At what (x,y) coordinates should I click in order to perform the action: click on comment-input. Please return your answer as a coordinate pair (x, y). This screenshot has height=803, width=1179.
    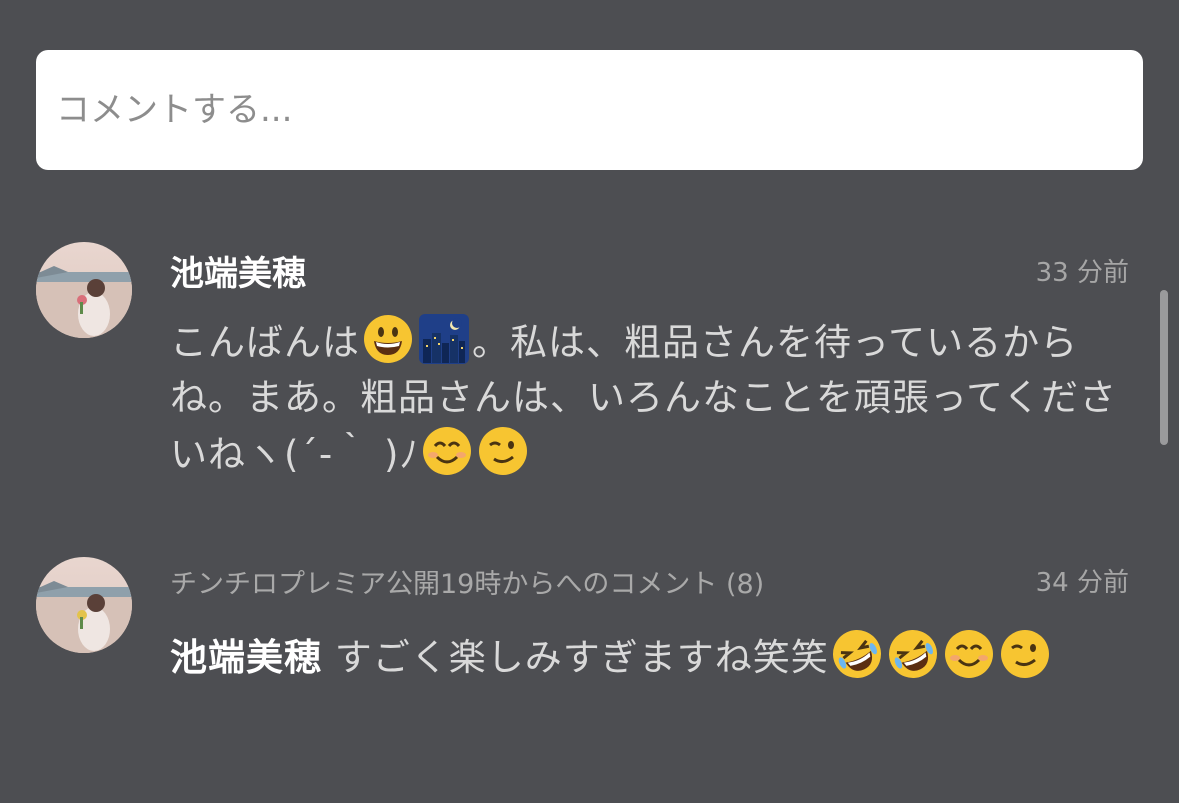
    Looking at the image, I should click on (589, 110).